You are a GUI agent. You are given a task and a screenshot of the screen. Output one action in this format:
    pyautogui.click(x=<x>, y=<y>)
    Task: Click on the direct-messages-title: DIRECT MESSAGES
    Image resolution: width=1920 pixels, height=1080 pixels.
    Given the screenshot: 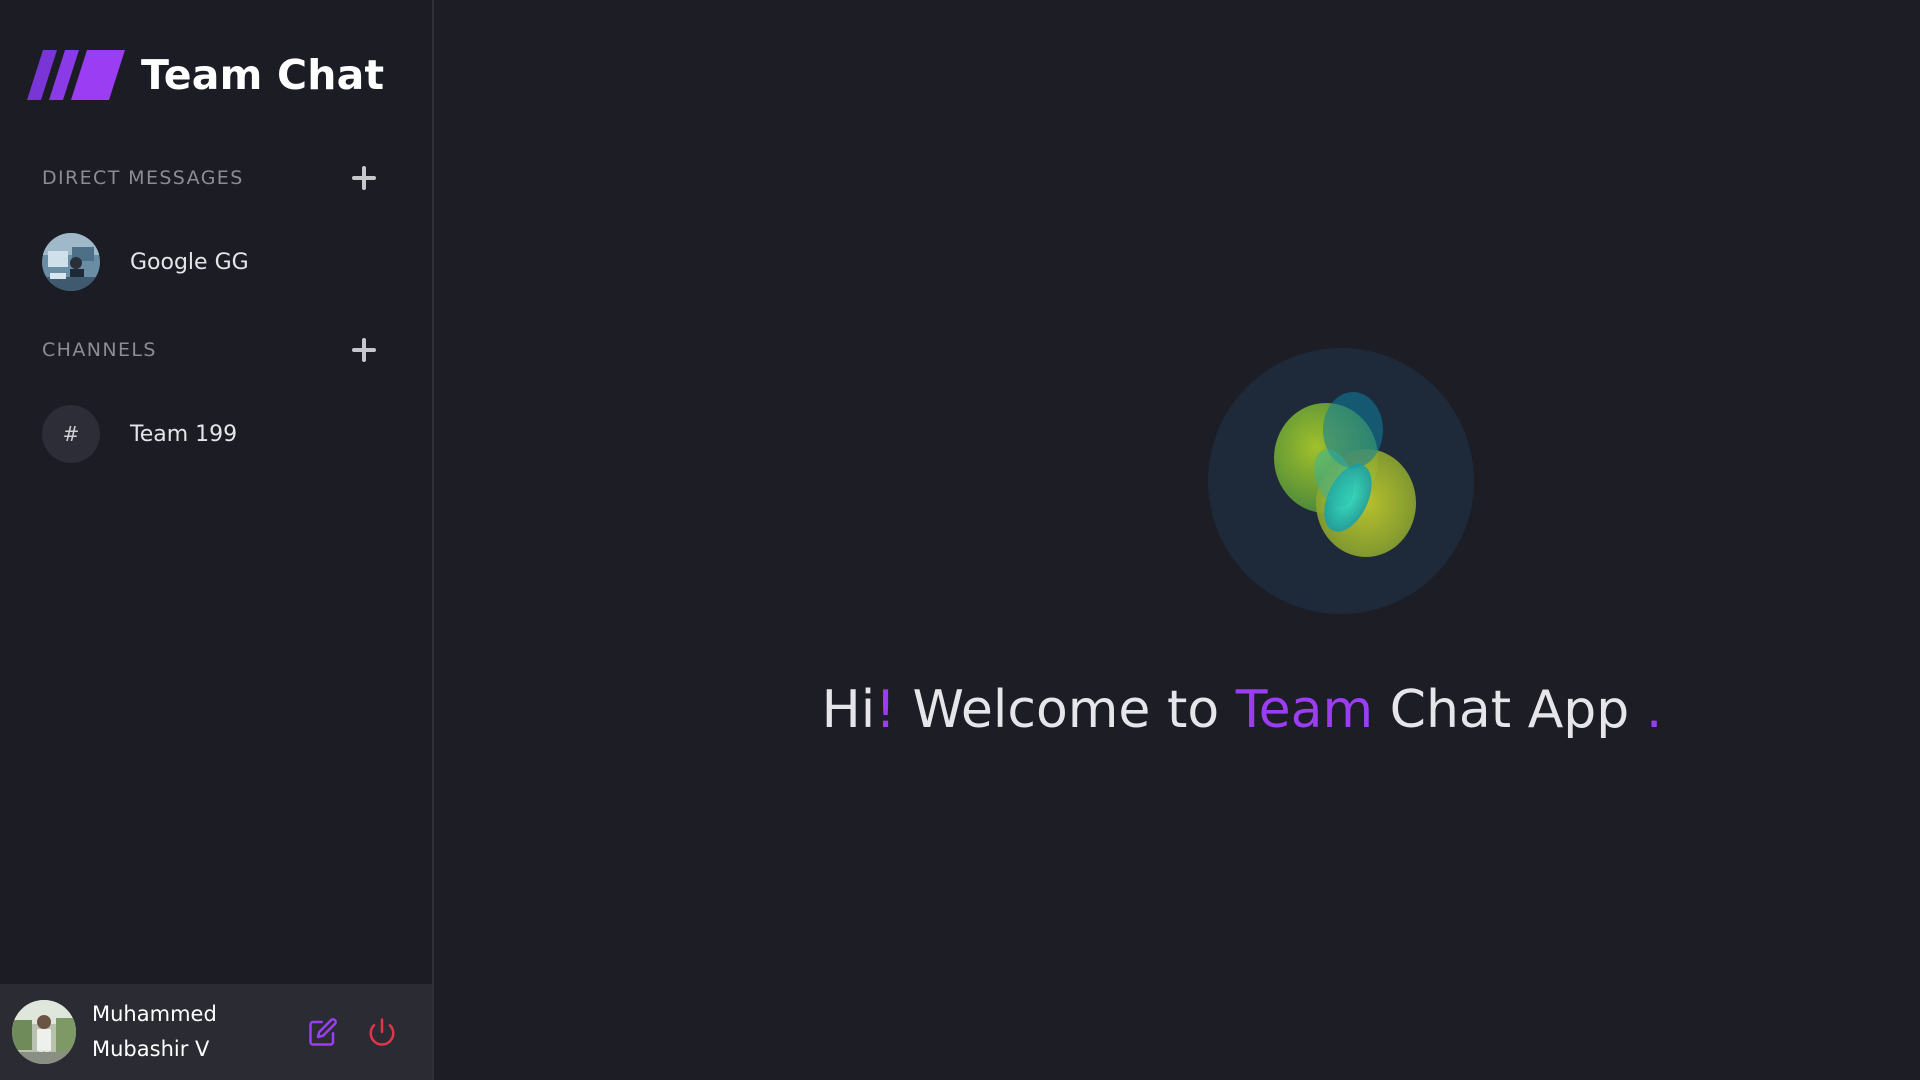 What is the action you would take?
    pyautogui.click(x=143, y=178)
    